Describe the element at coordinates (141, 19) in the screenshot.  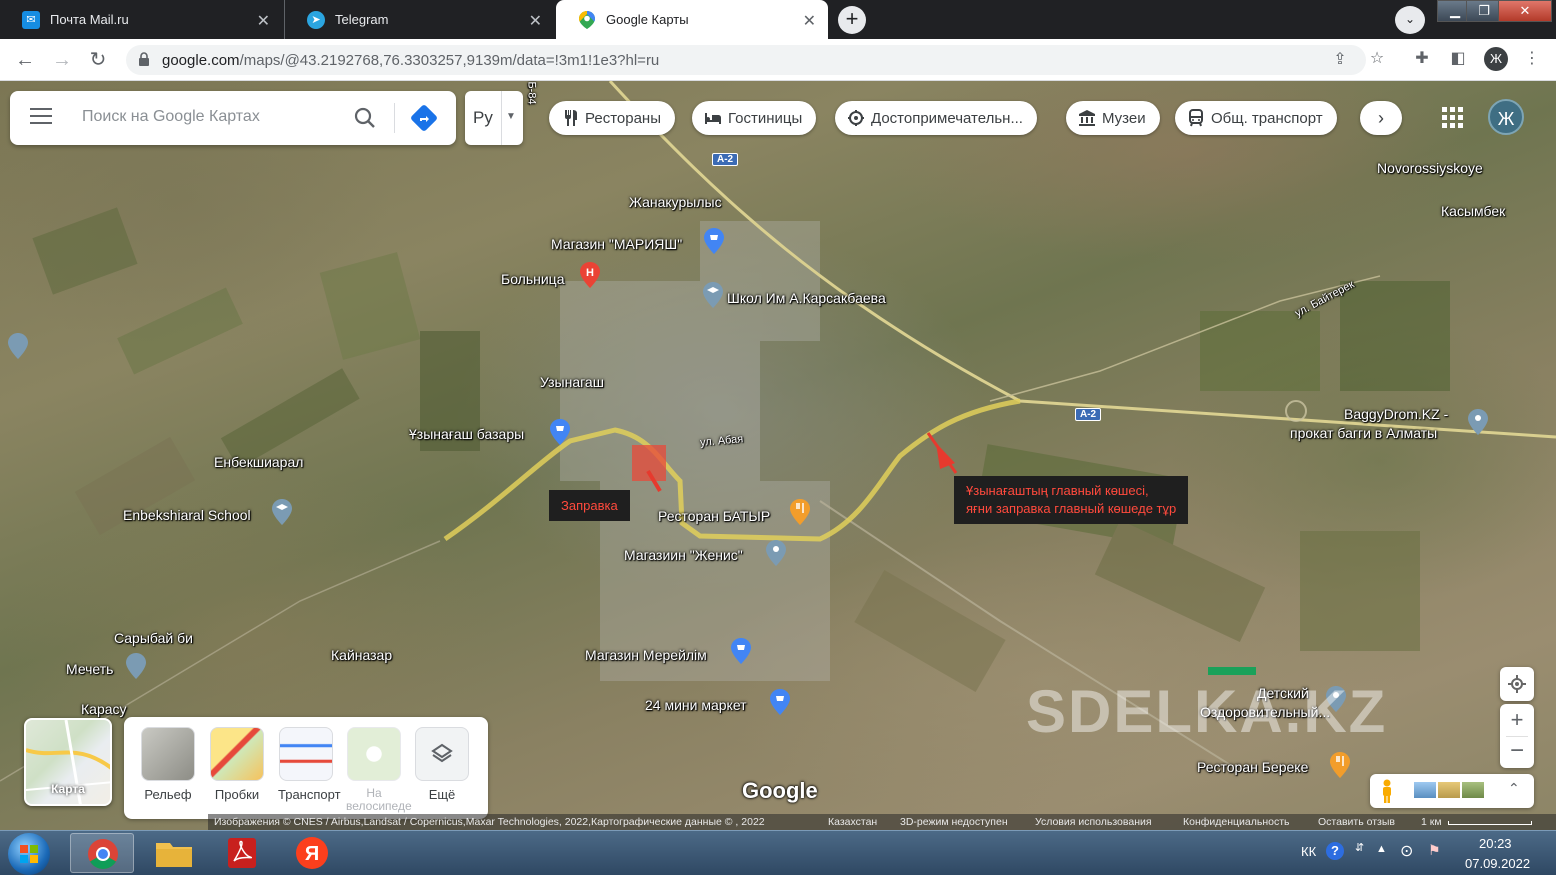
I see `tab-mail: ✉ Почта Mail.ru ✕` at that location.